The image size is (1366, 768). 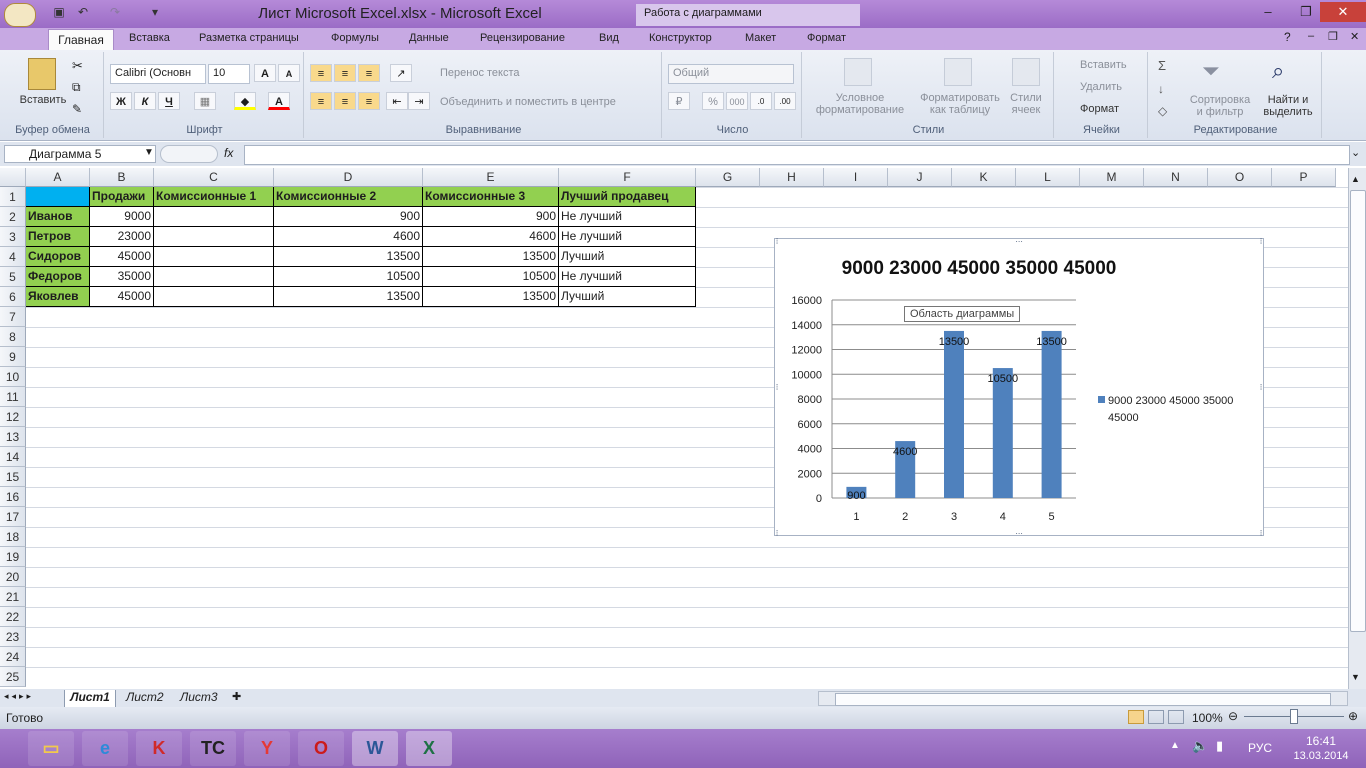 I want to click on cell-styles-button: Стили ячеек, so click(x=1026, y=104).